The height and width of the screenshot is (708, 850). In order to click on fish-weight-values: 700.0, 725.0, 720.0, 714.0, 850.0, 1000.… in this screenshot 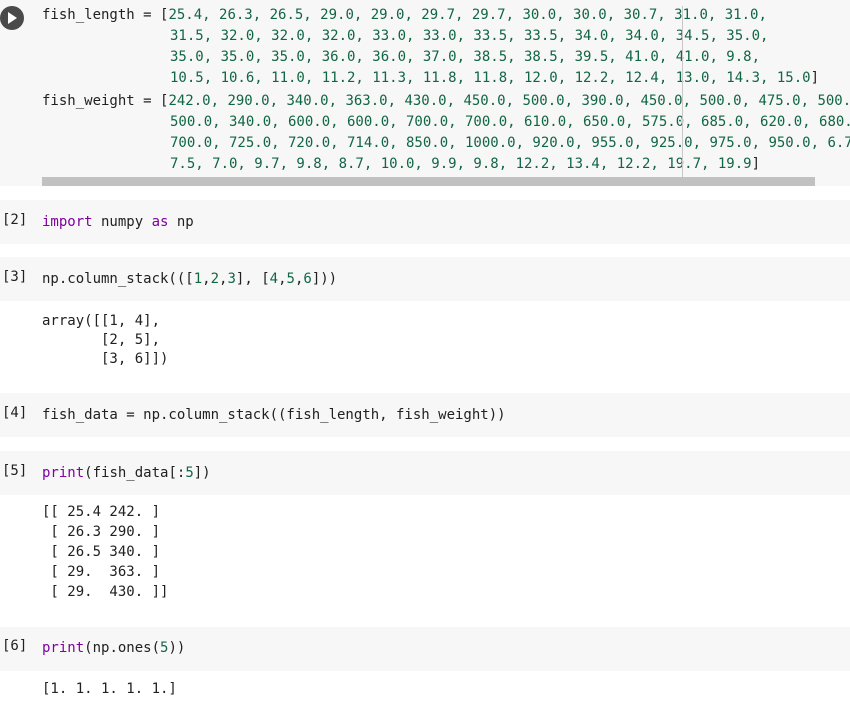, I will do `click(510, 143)`.